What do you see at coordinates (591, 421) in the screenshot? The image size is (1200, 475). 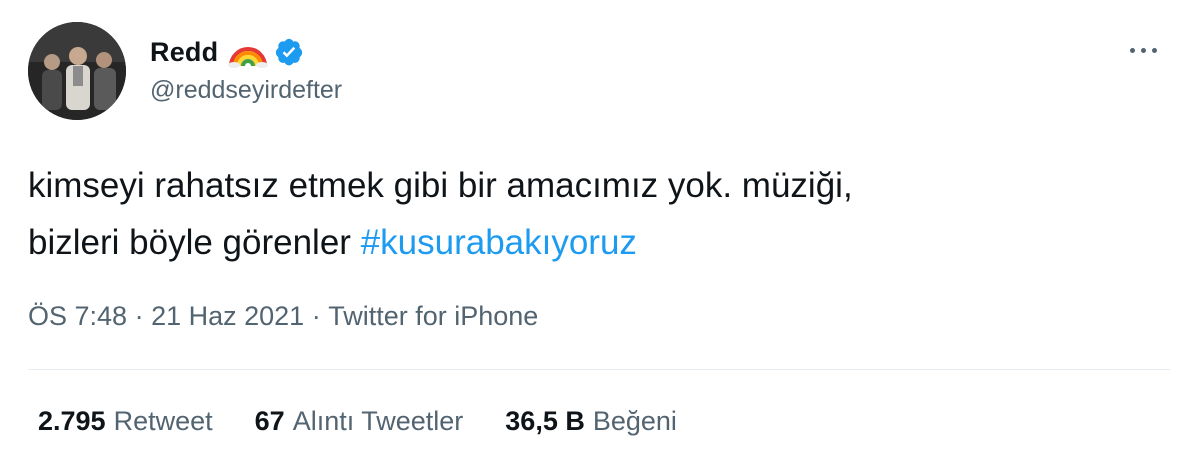 I see `likes-stat: 36,5 B Beğeni` at bounding box center [591, 421].